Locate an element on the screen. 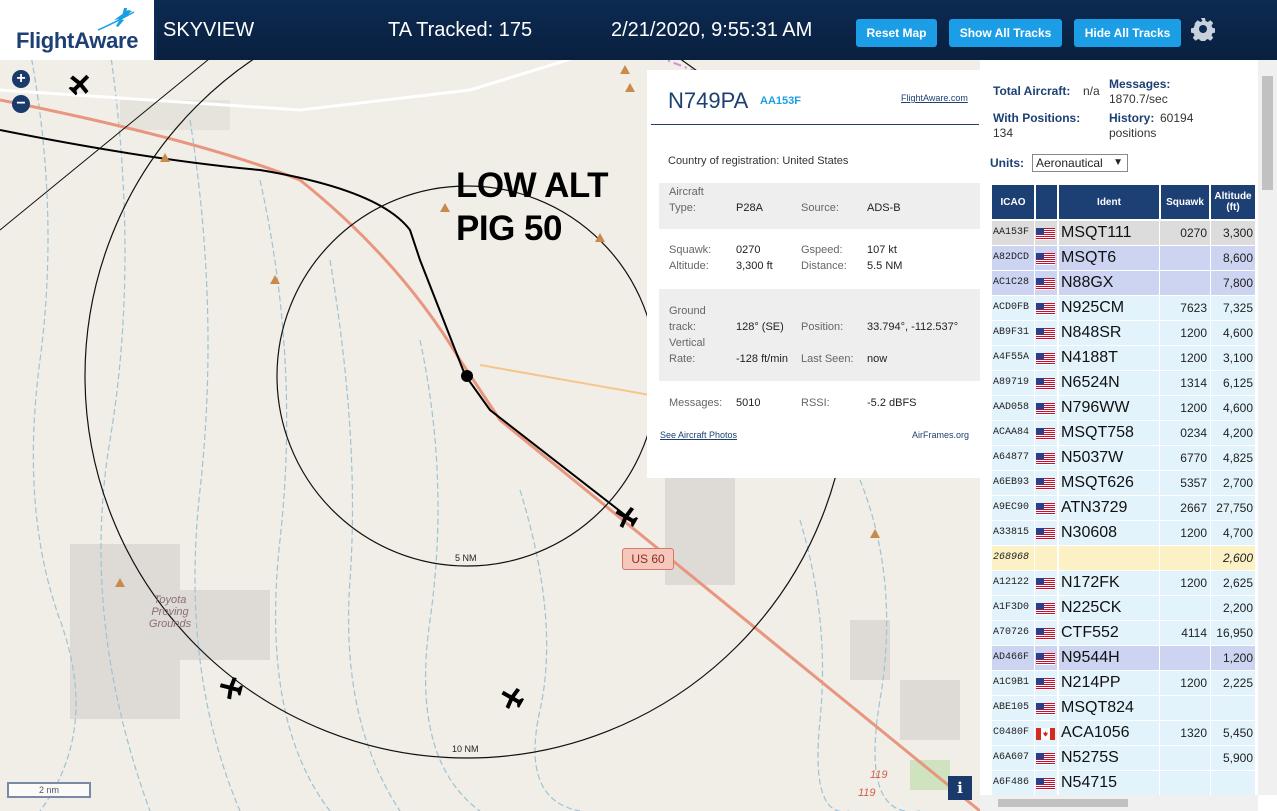 The height and width of the screenshot is (811, 1277). table-row: A4F55A N4188T 1200 3,100 is located at coordinates (1123, 358).